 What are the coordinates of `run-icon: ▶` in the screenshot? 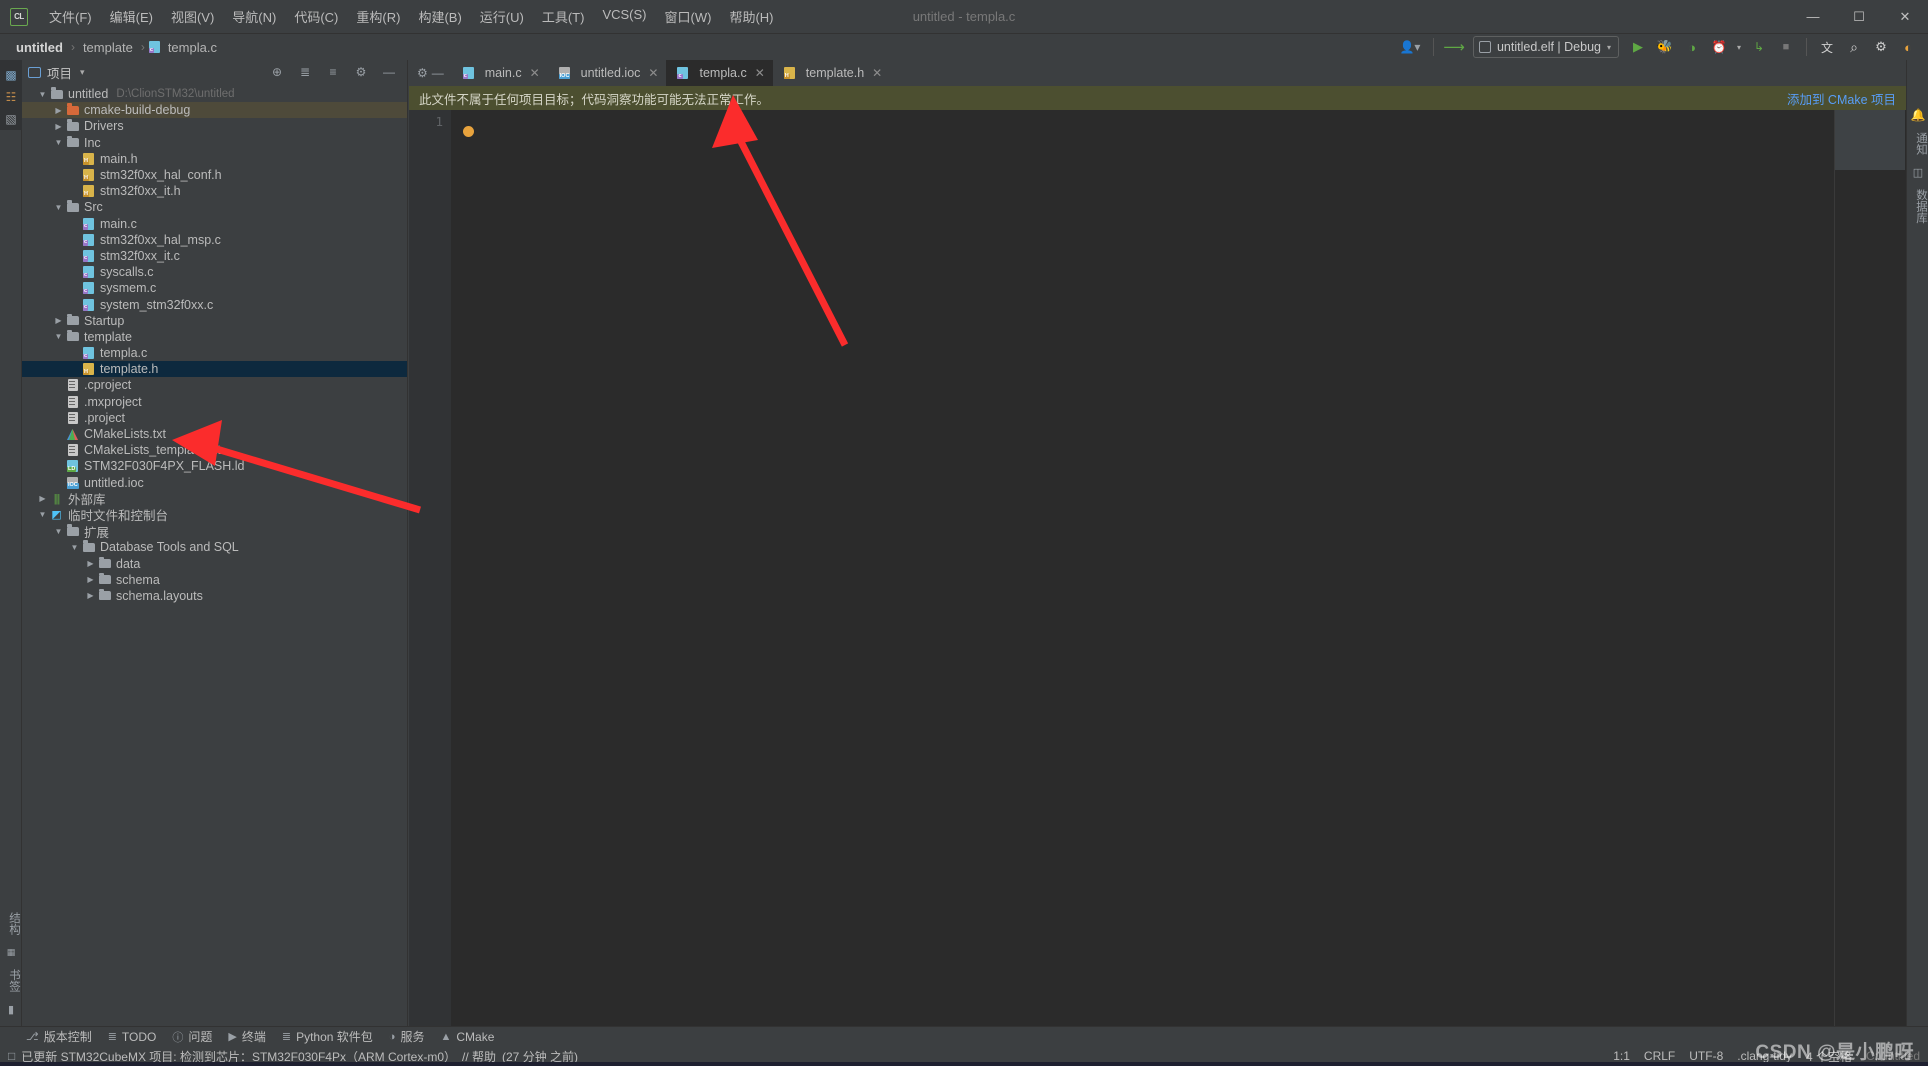 It's located at (1638, 47).